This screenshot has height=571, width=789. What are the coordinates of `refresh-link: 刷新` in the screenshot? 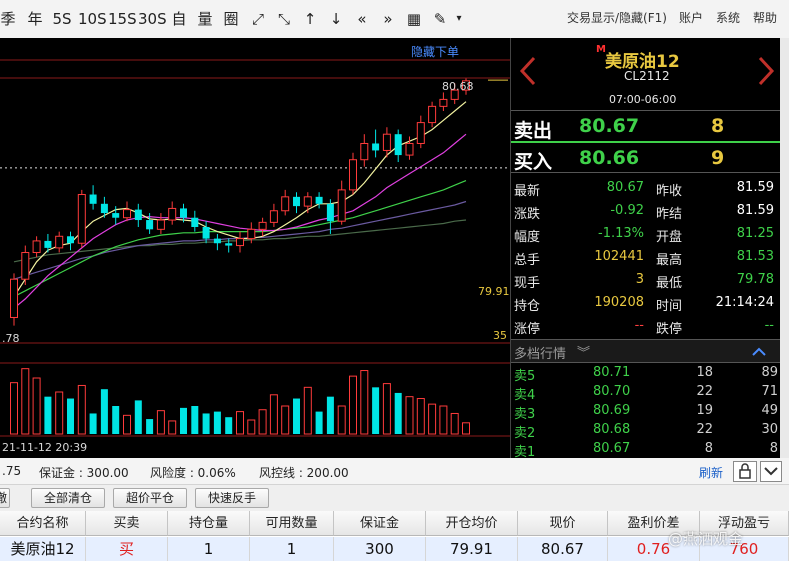 It's located at (711, 472).